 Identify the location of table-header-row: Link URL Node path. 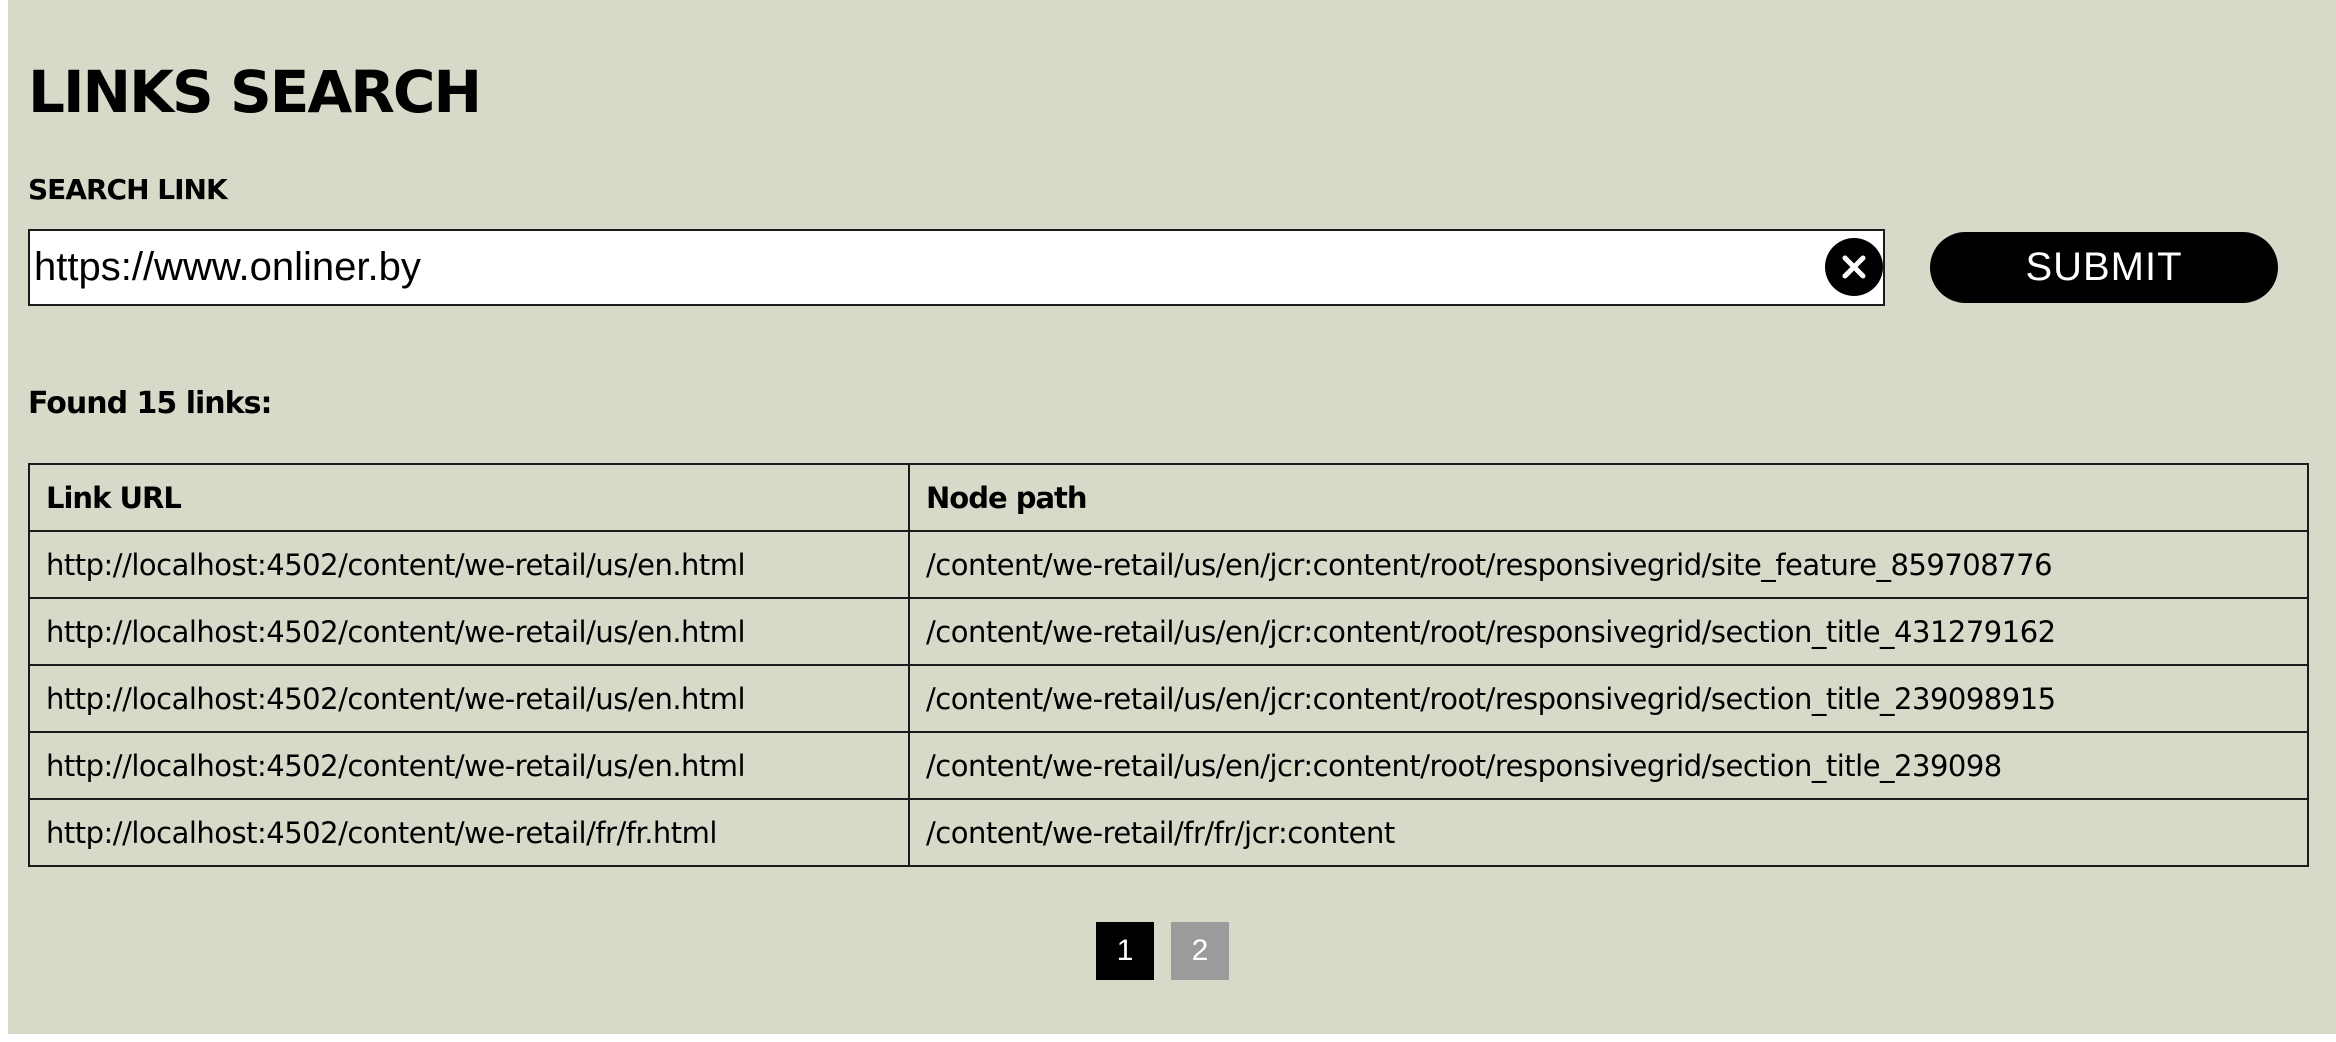
(1168, 497).